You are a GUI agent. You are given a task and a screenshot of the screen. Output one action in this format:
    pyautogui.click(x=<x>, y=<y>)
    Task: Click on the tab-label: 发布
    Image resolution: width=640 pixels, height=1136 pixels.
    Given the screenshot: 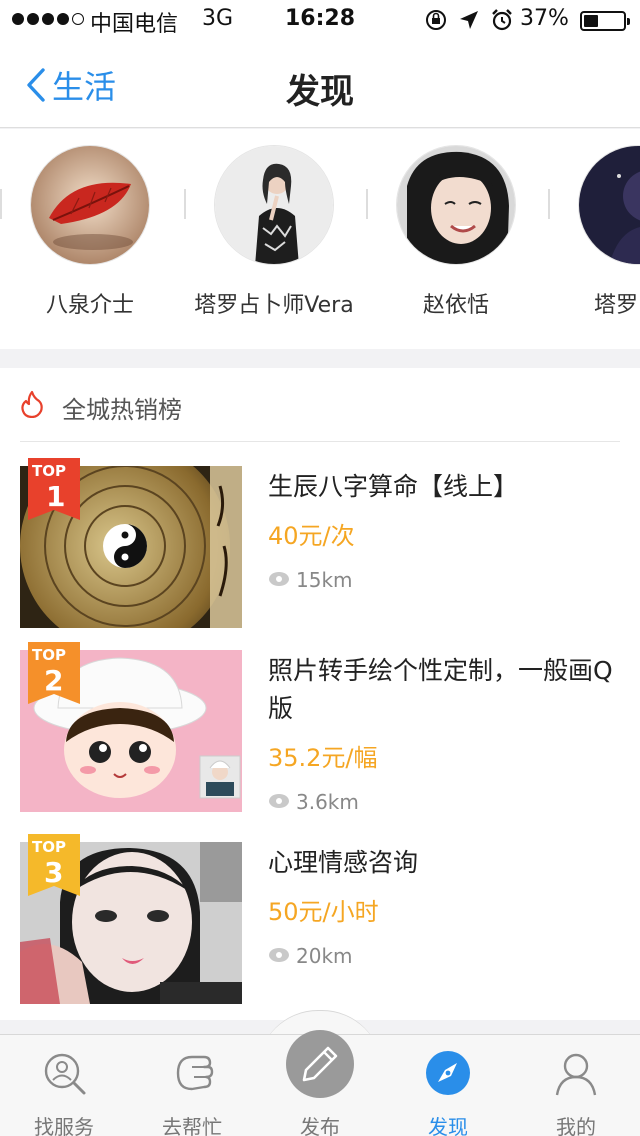 What is the action you would take?
    pyautogui.click(x=320, y=1125)
    